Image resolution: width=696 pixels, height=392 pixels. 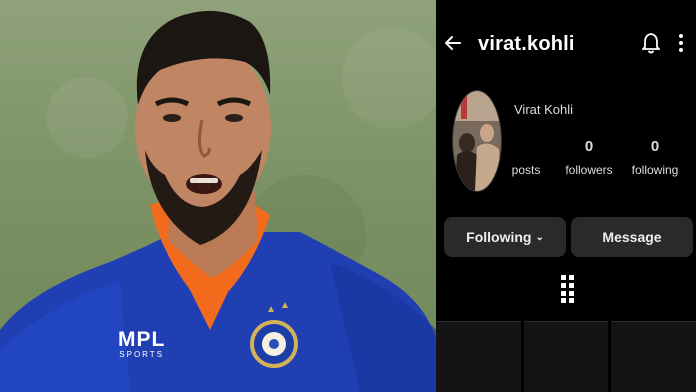 What do you see at coordinates (539, 237) in the screenshot?
I see `chevron-down-icon: ⌄` at bounding box center [539, 237].